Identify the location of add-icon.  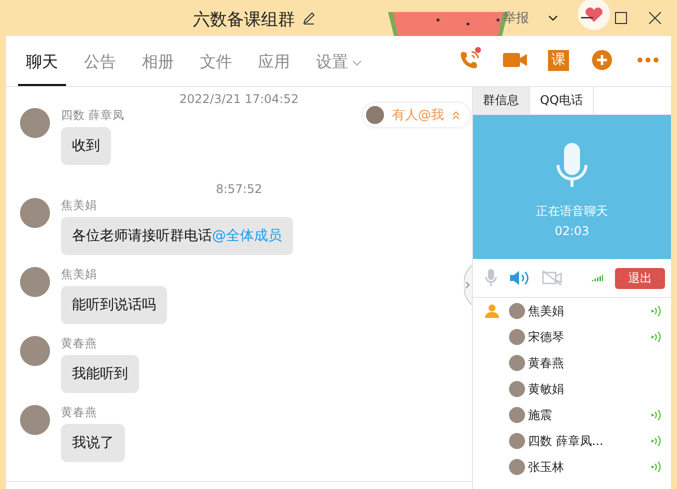
(602, 60).